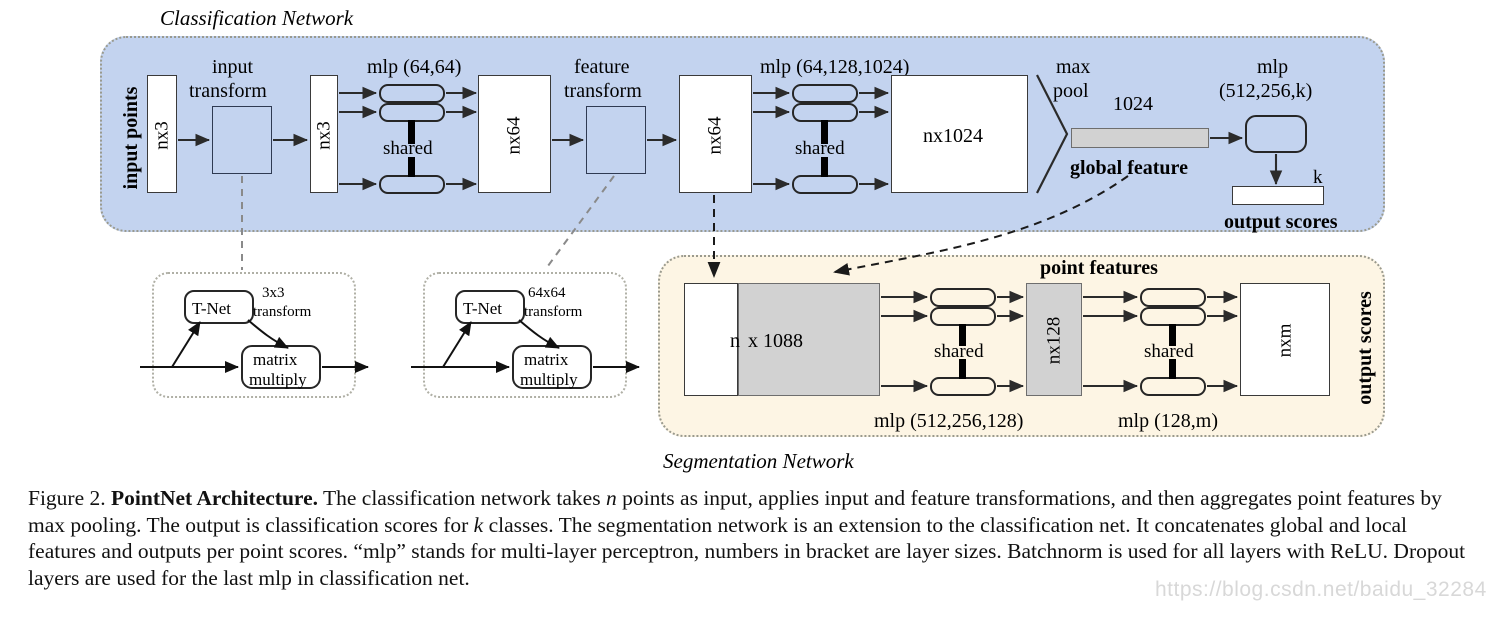 Image resolution: width=1487 pixels, height=620 pixels. I want to click on tnet-64x64-matrix-label-line2: multiply, so click(549, 379).